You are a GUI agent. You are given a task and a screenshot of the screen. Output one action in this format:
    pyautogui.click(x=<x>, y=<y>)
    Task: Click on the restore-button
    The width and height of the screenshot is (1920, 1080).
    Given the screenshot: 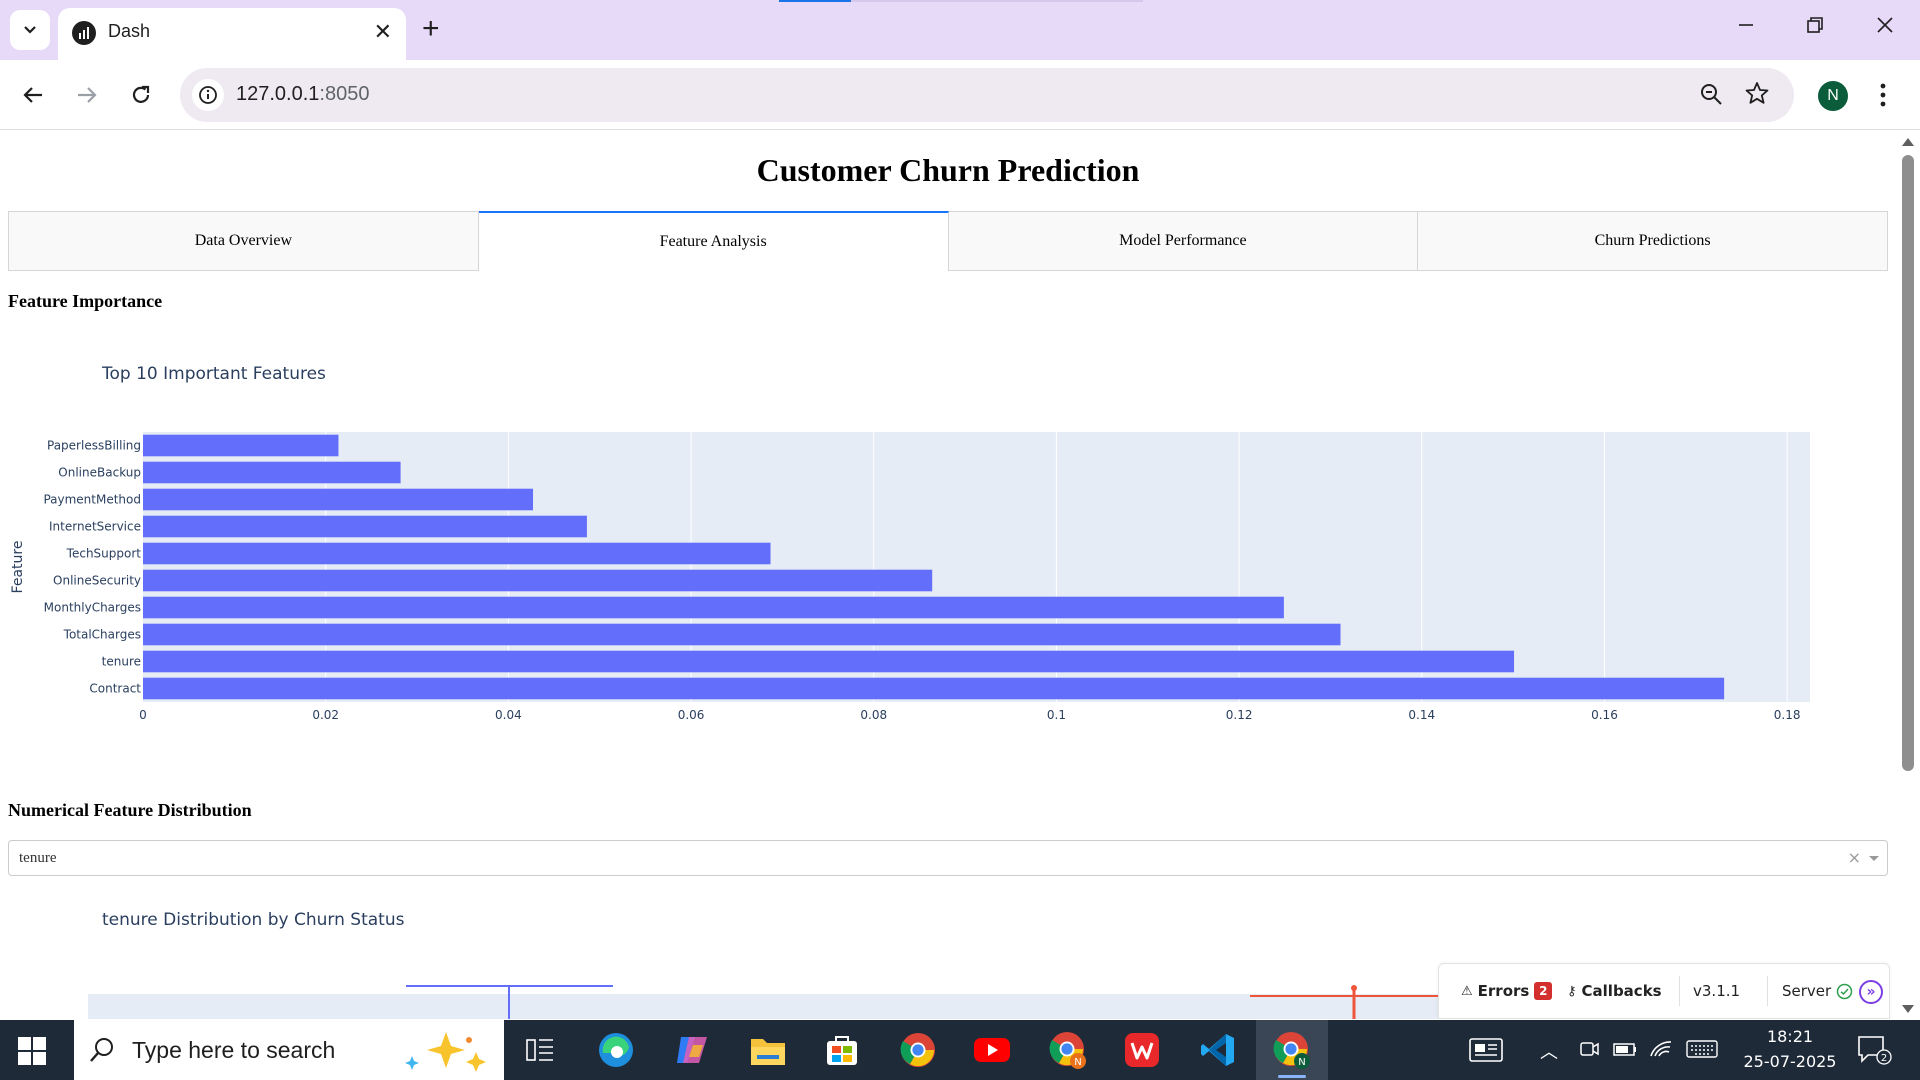 What is the action you would take?
    pyautogui.click(x=1815, y=27)
    